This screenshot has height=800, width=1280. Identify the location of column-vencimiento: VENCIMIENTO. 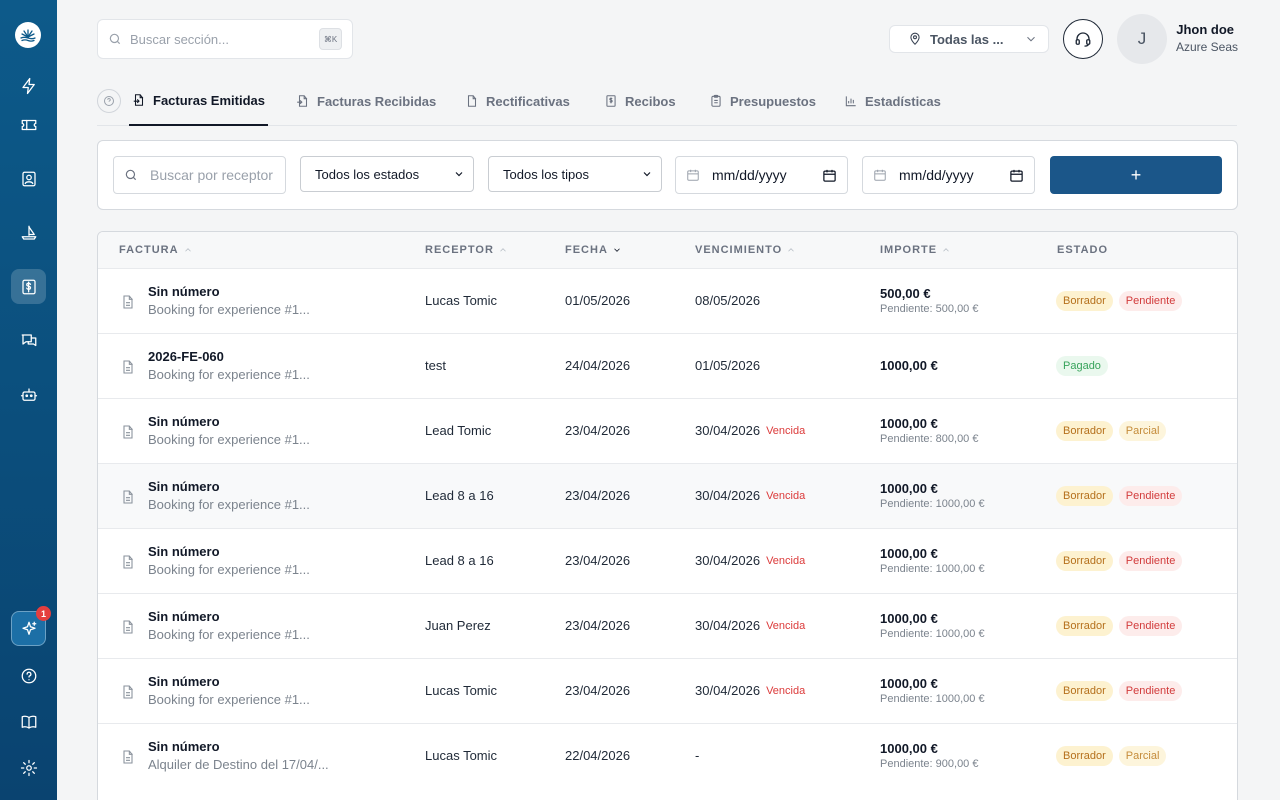
(745, 250).